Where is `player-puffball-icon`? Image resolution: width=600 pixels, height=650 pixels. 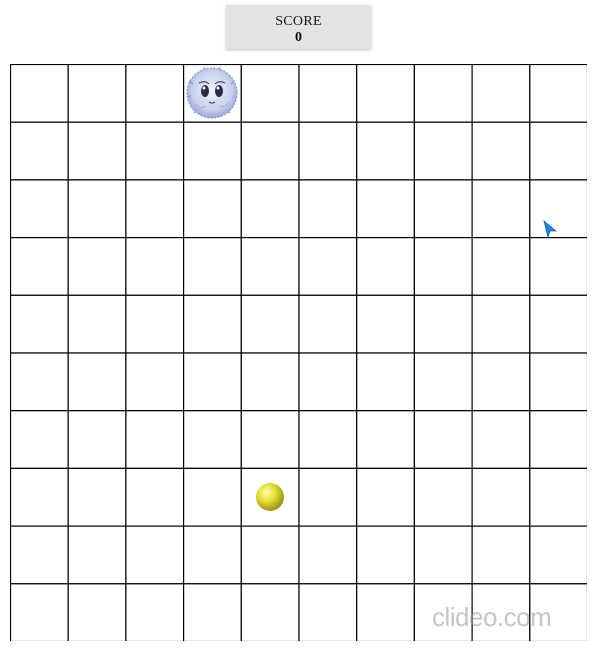
player-puffball-icon is located at coordinates (212, 95).